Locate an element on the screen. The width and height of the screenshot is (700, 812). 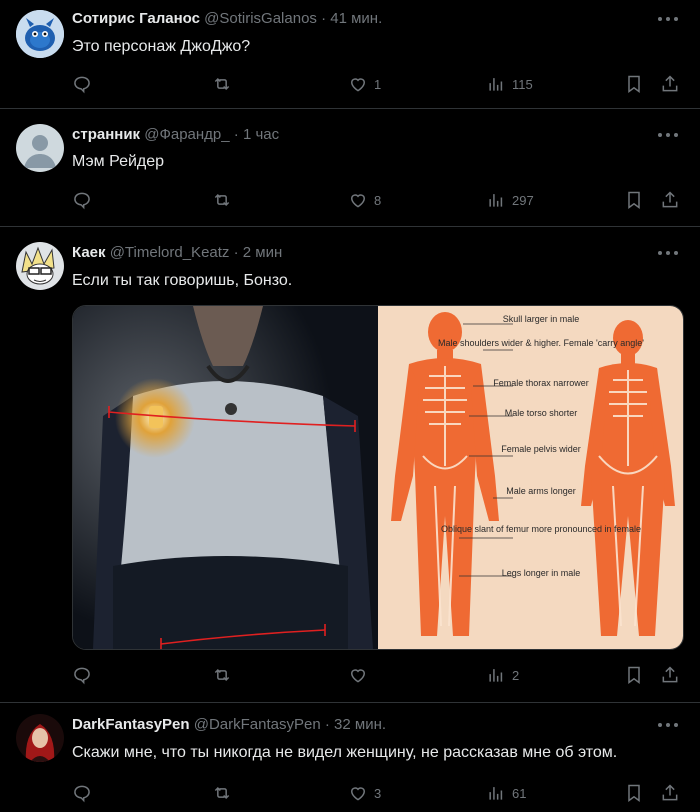
default-avatar-icon is located at coordinates (40, 148).